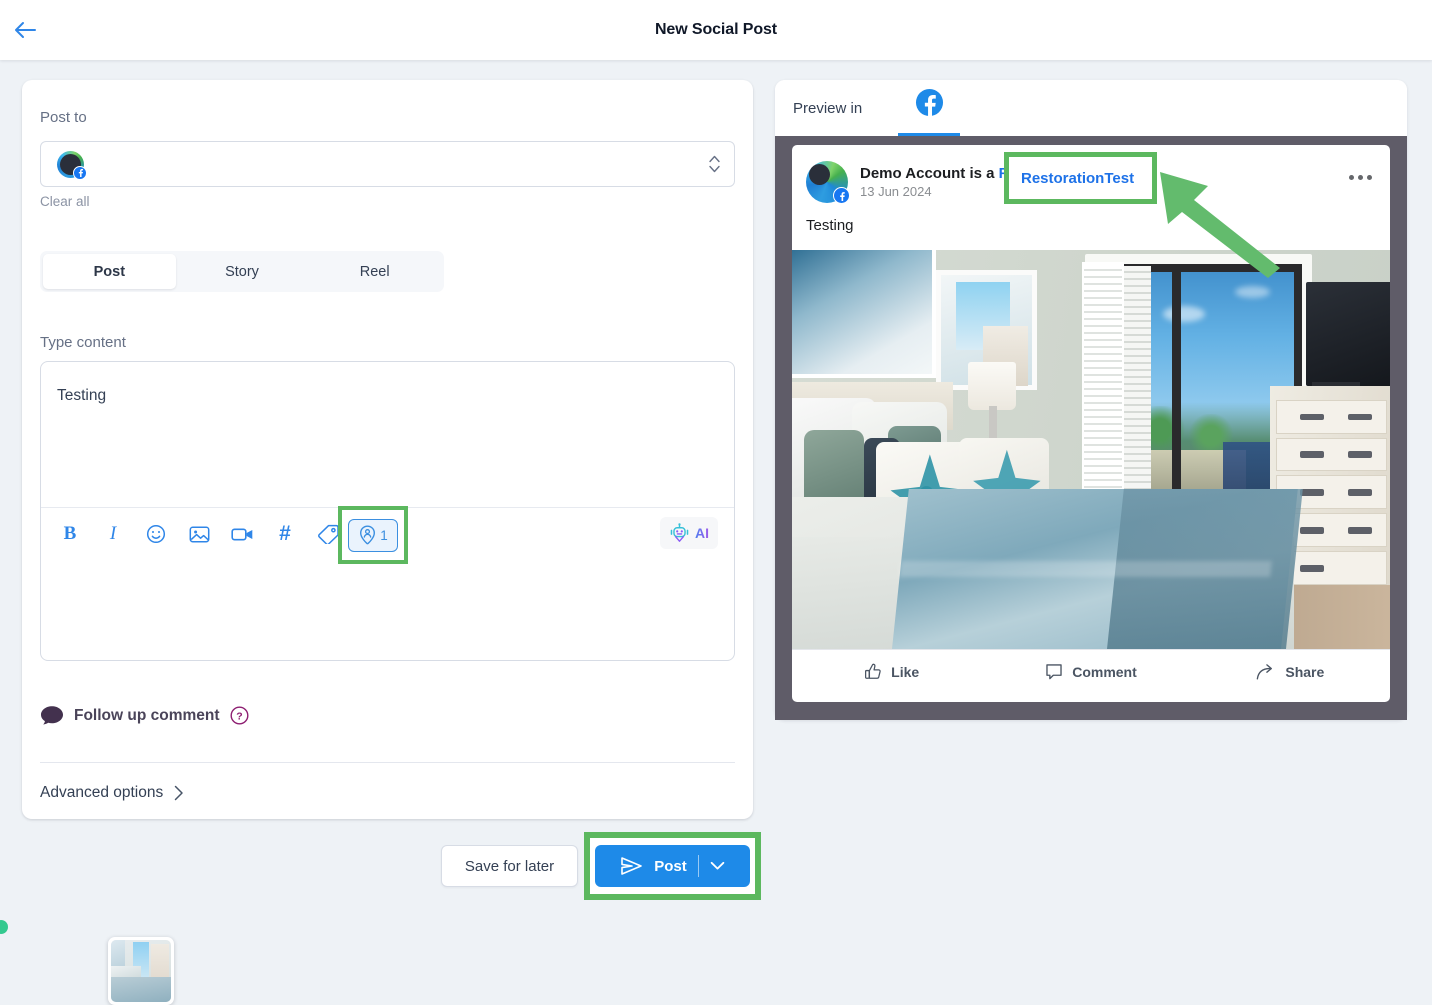  I want to click on tab-story: Story, so click(242, 271).